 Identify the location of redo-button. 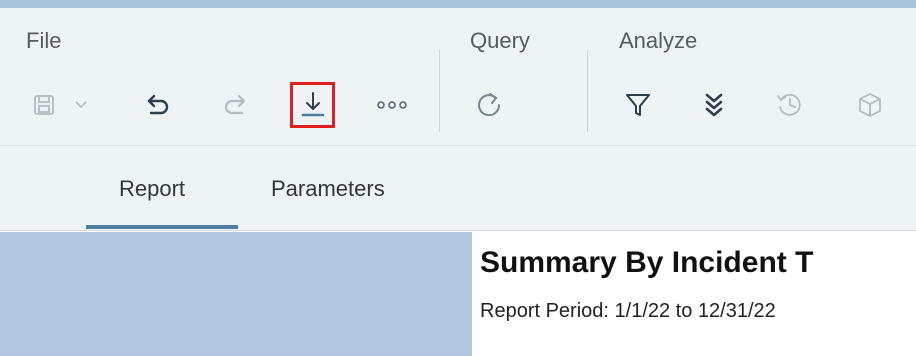
(235, 105).